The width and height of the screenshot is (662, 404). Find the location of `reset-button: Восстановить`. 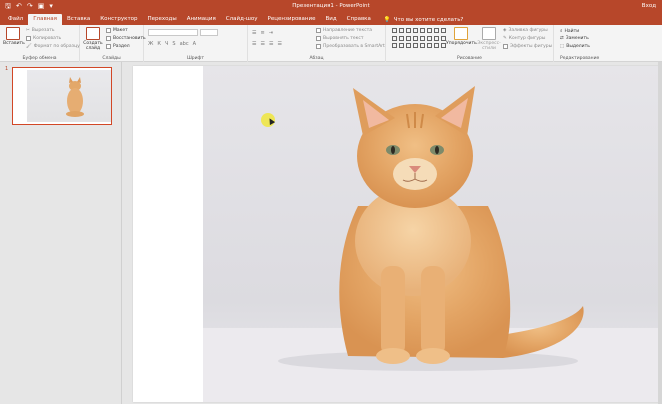

reset-button: Восстановить is located at coordinates (126, 38).